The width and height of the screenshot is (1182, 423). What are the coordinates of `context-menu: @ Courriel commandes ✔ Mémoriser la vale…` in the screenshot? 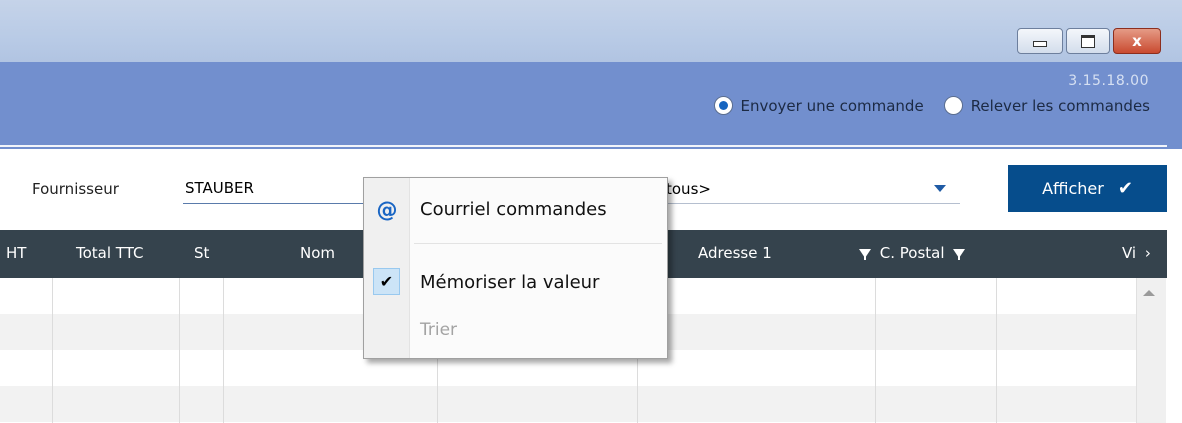 It's located at (515, 268).